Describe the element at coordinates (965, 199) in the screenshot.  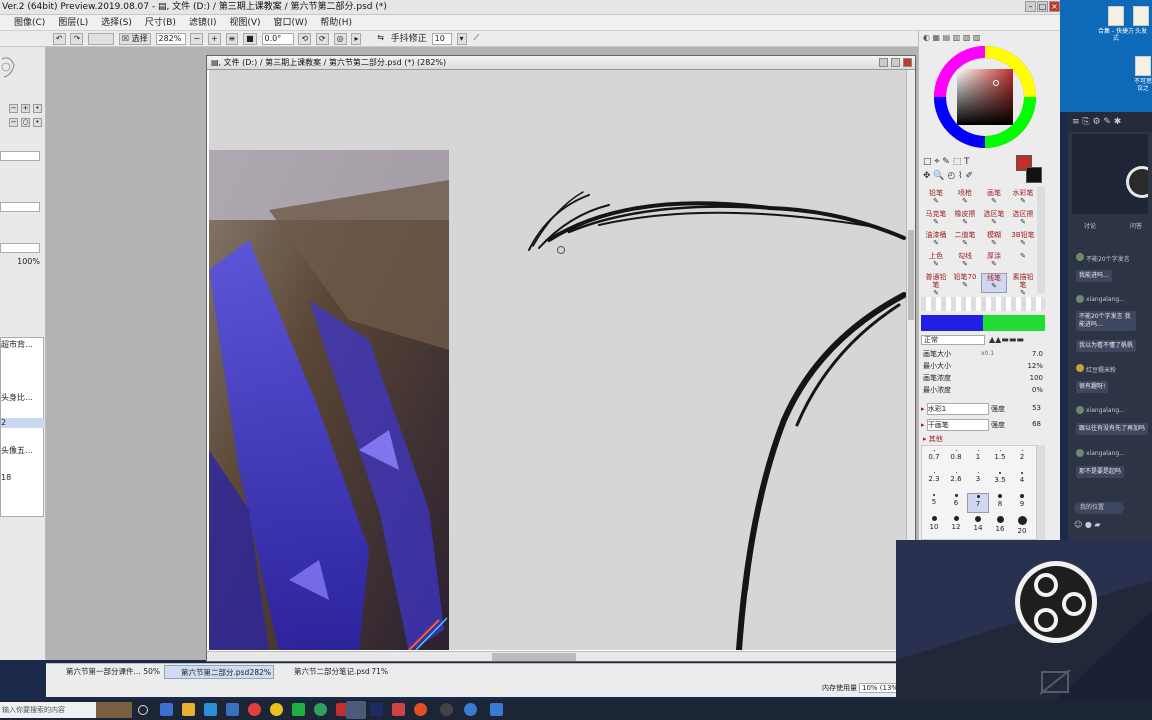
I see `brush-tool: 喷枪 ✎` at that location.